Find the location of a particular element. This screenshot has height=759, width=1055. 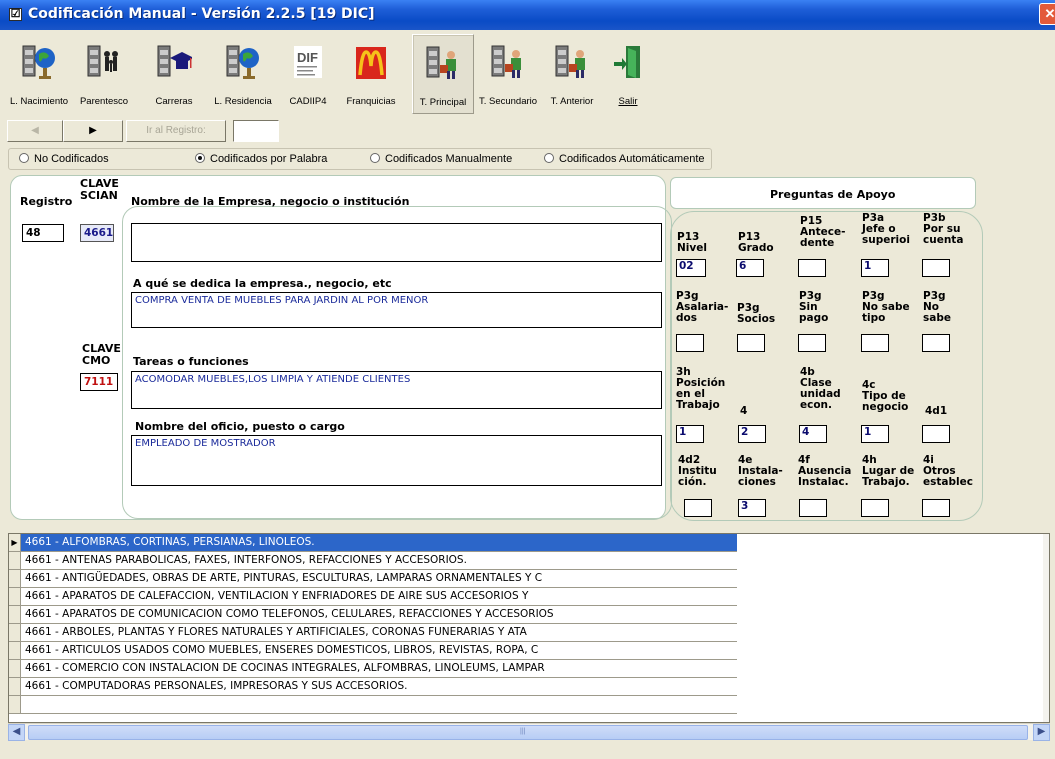

tool-l-nacimiento: L. Nacimiento is located at coordinates (39, 74).